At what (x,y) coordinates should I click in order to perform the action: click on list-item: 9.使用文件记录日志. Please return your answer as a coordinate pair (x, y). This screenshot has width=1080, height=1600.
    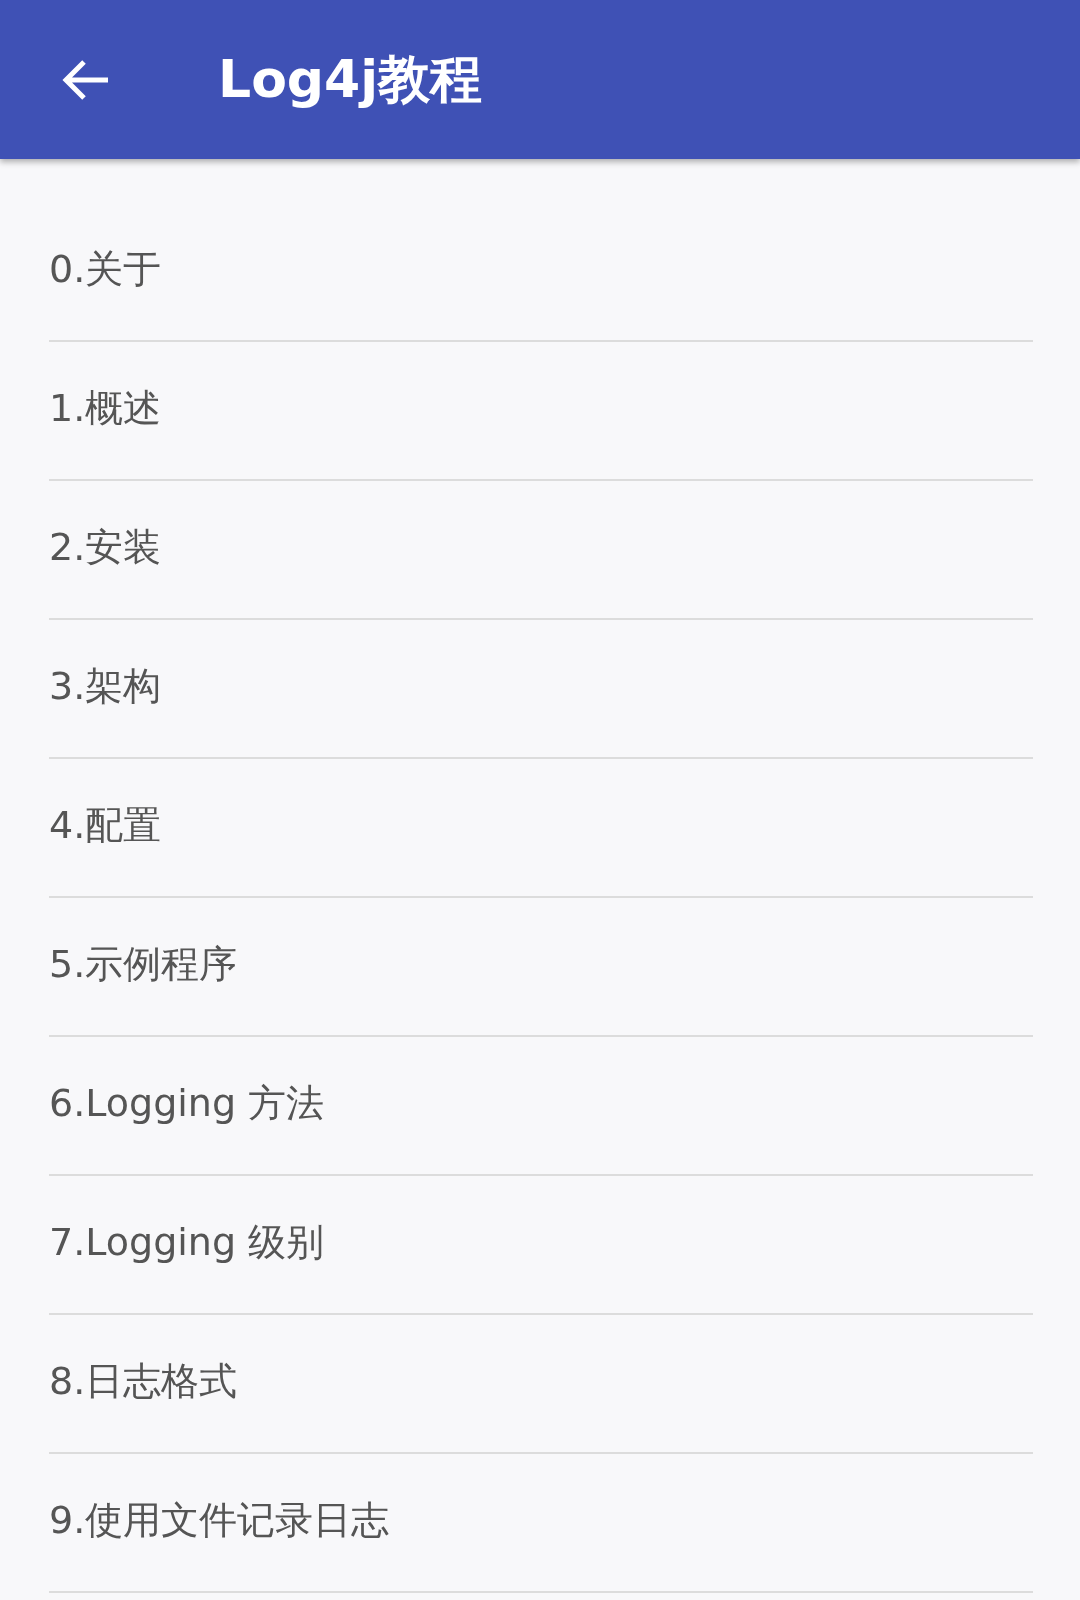
    Looking at the image, I should click on (541, 1523).